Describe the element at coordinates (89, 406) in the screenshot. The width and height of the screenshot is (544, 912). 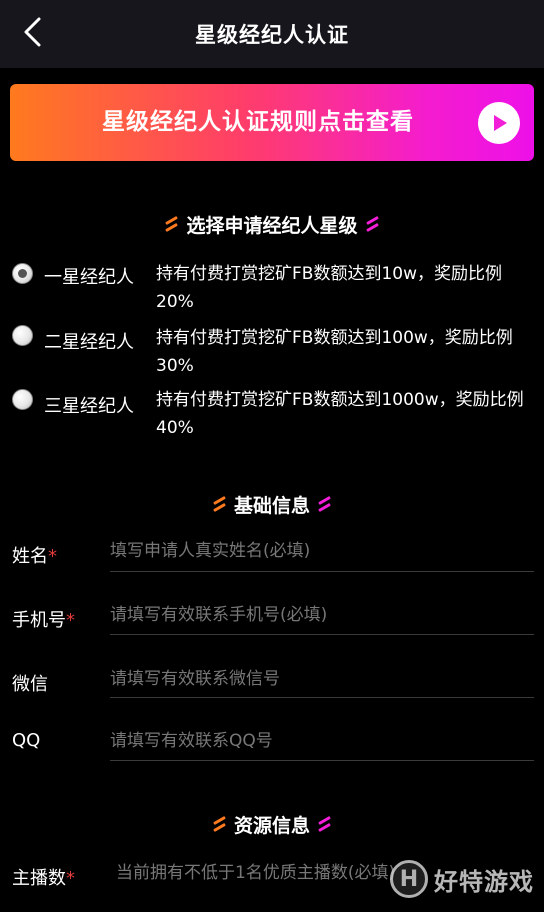
I see `level-label: 三星经纪人` at that location.